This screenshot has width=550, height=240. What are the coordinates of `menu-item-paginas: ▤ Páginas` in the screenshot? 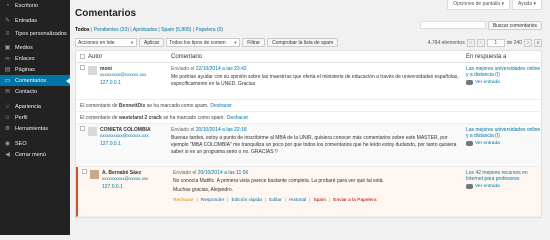 It's located at (35, 69).